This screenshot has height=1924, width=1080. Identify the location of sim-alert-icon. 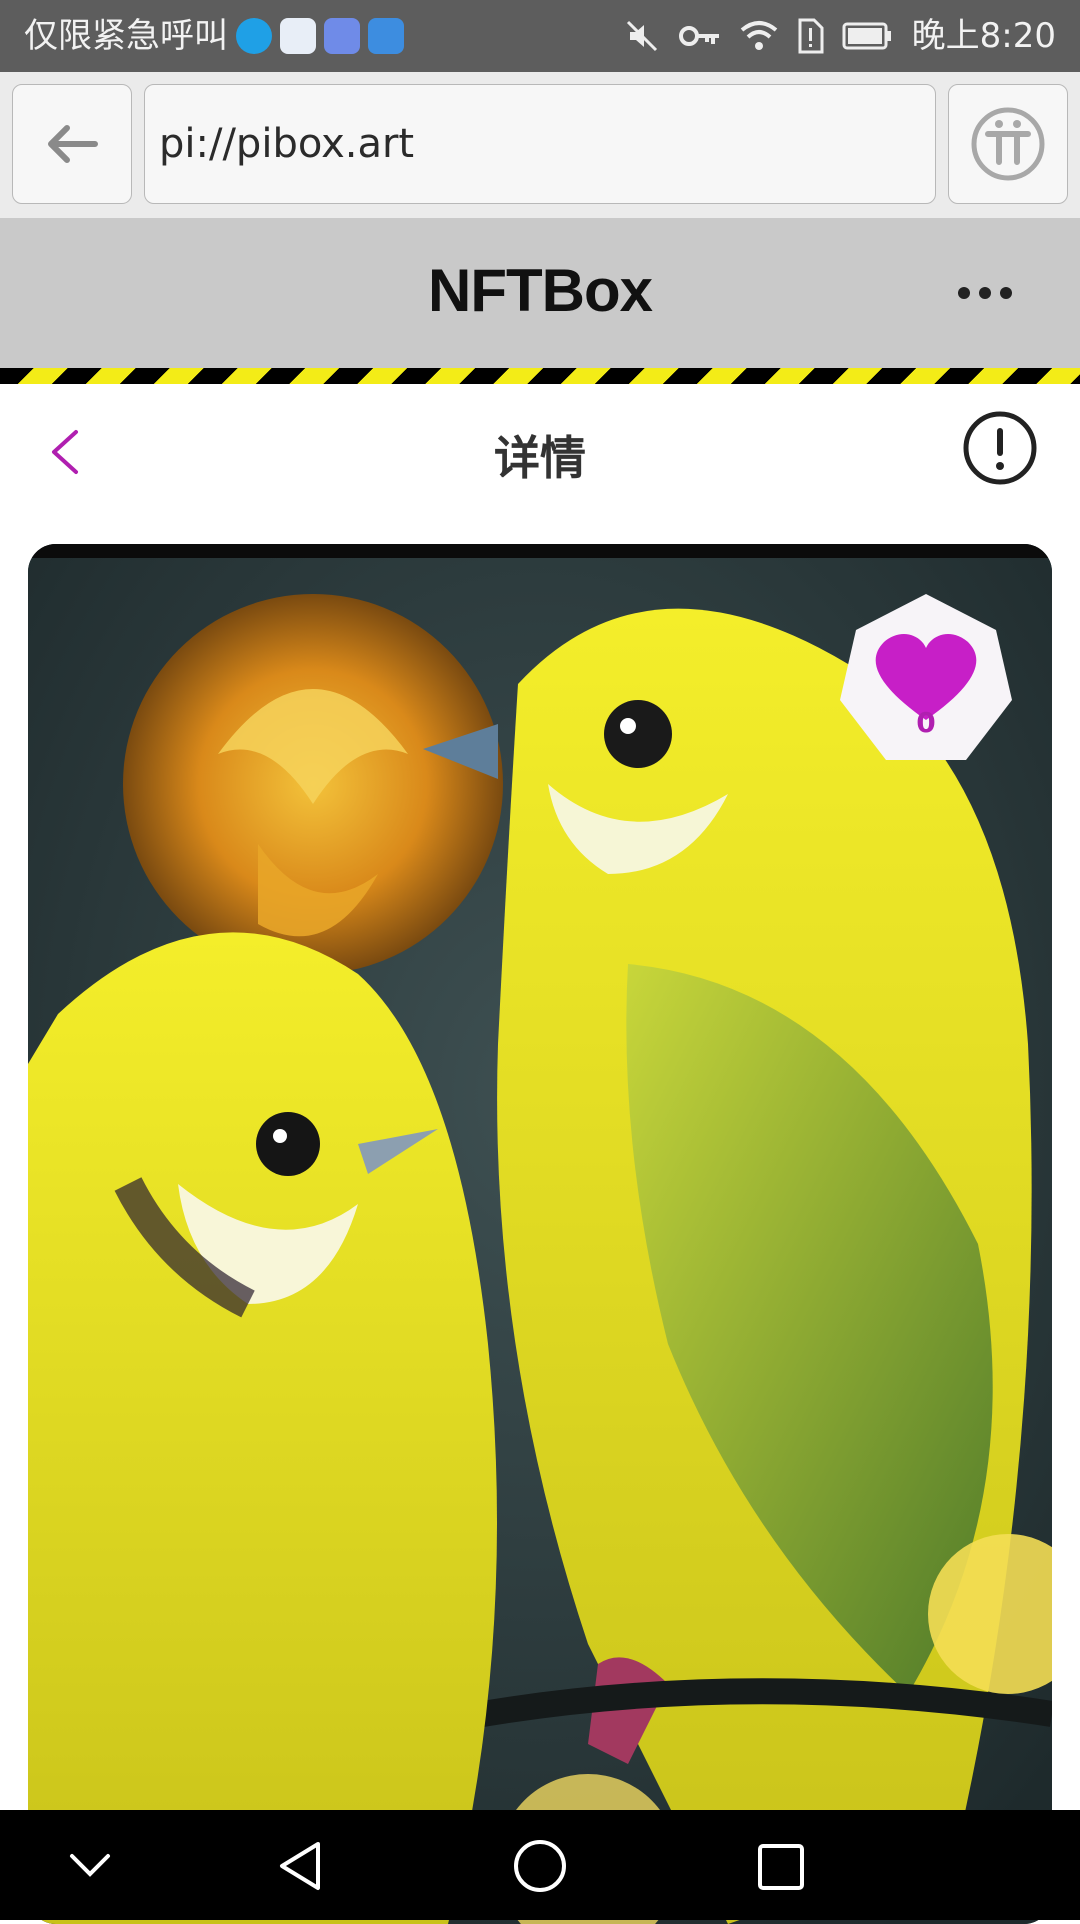
(811, 36).